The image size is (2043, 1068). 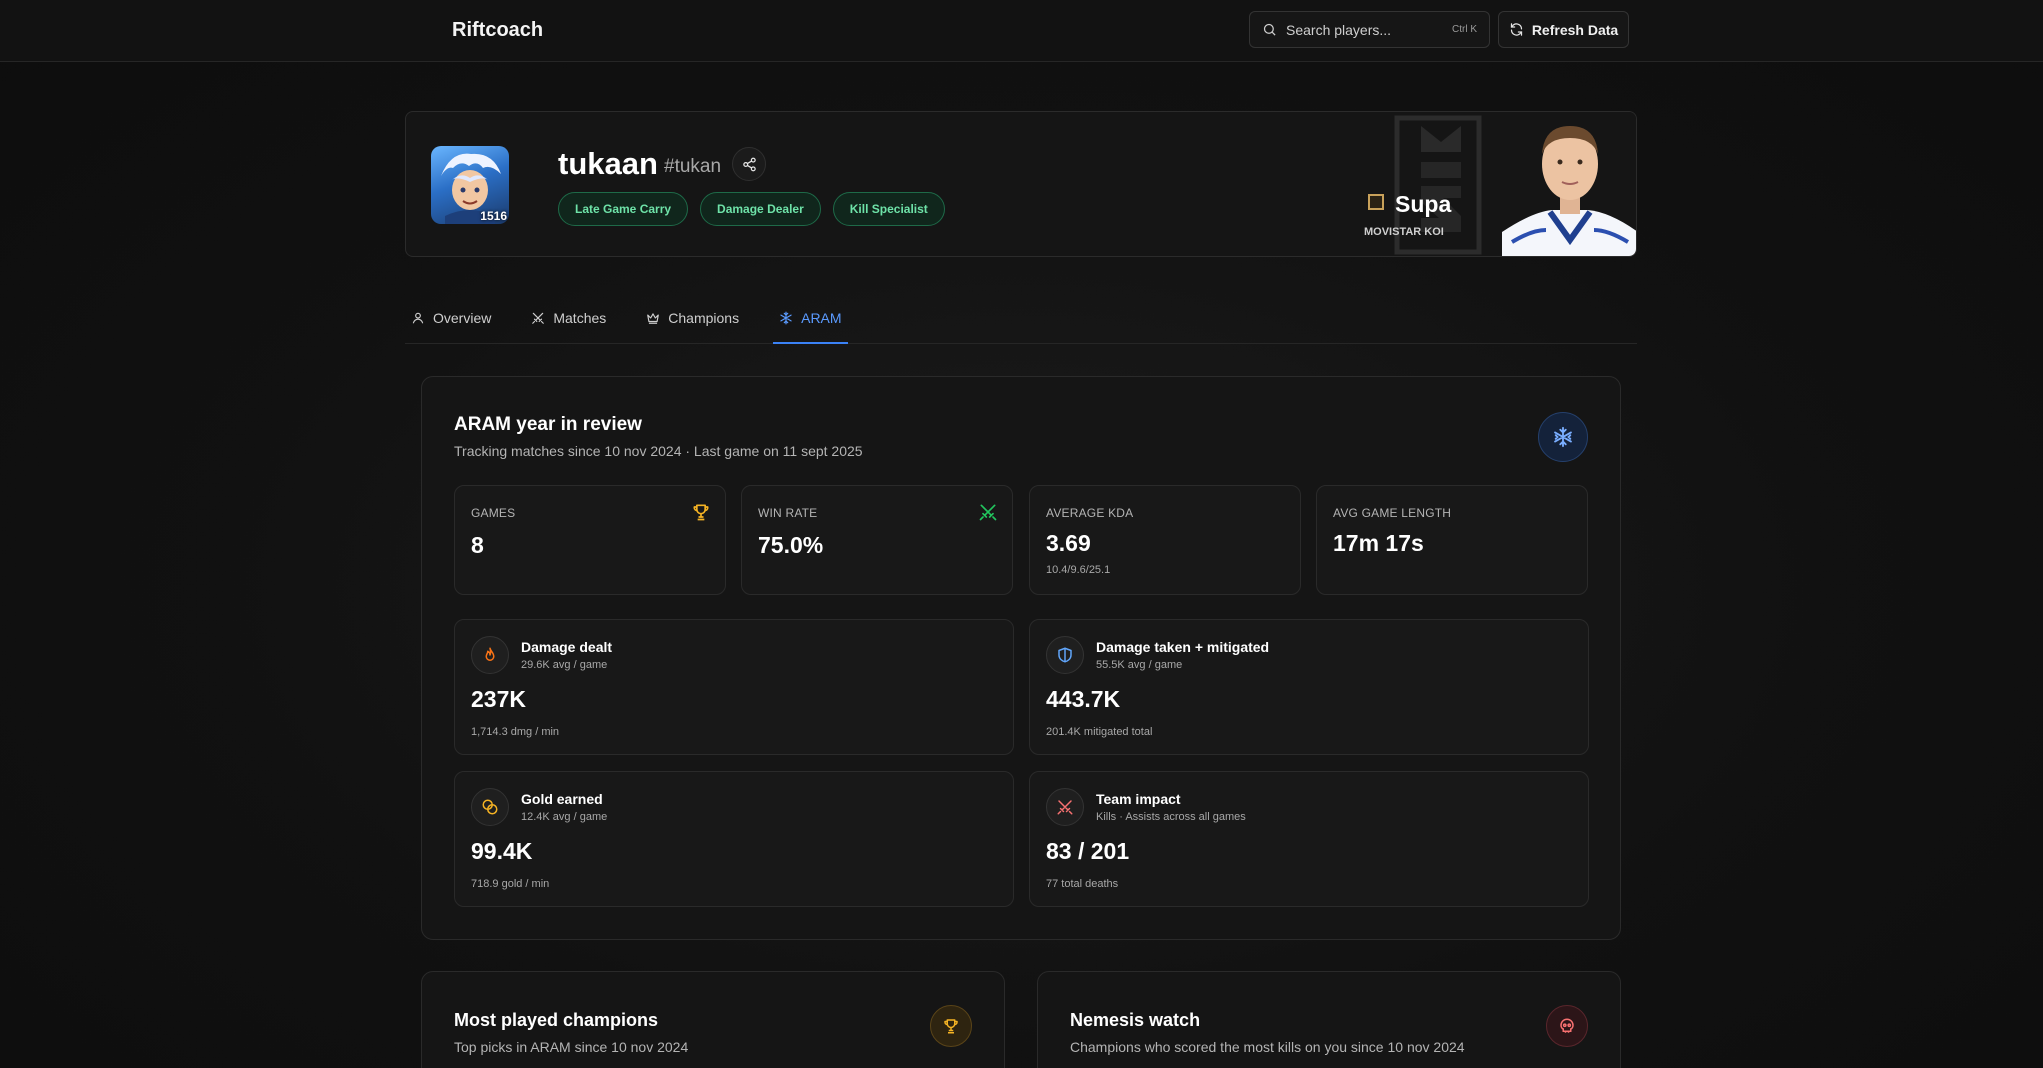 I want to click on tab-overview: Overview, so click(x=451, y=317).